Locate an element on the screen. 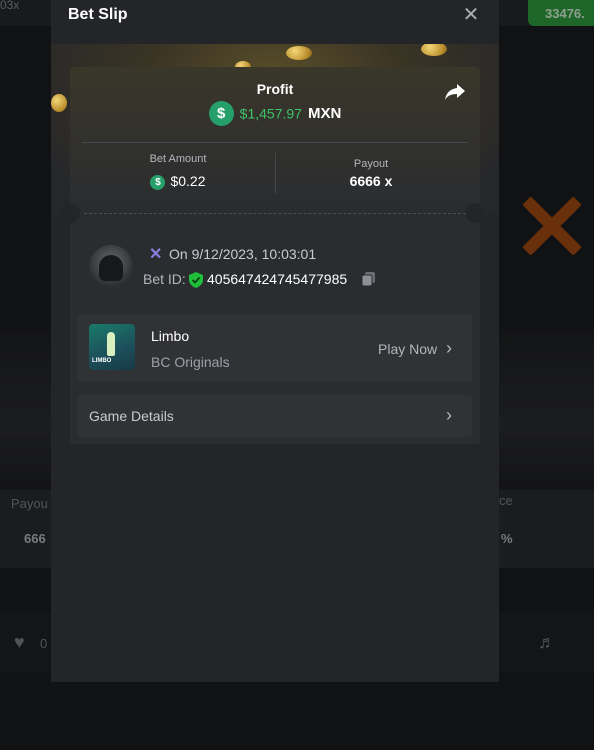  vertical-divider is located at coordinates (275, 173).